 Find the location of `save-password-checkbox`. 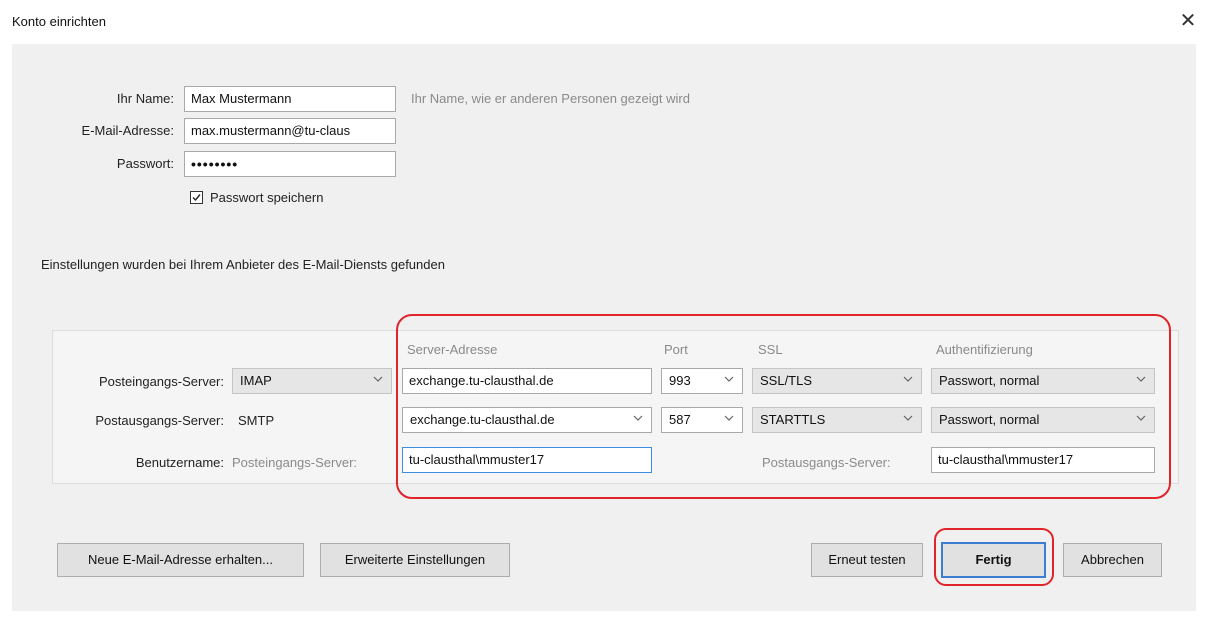

save-password-checkbox is located at coordinates (196, 197).